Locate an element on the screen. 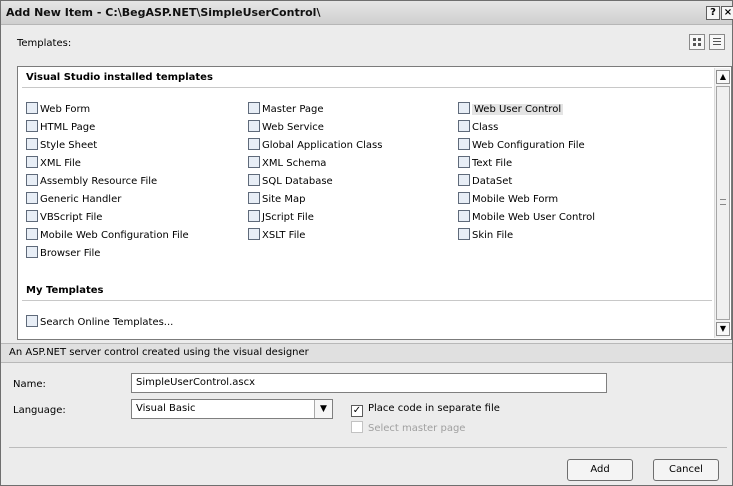 This screenshot has height=486, width=733. template-item: Assembly Resource File is located at coordinates (91, 182).